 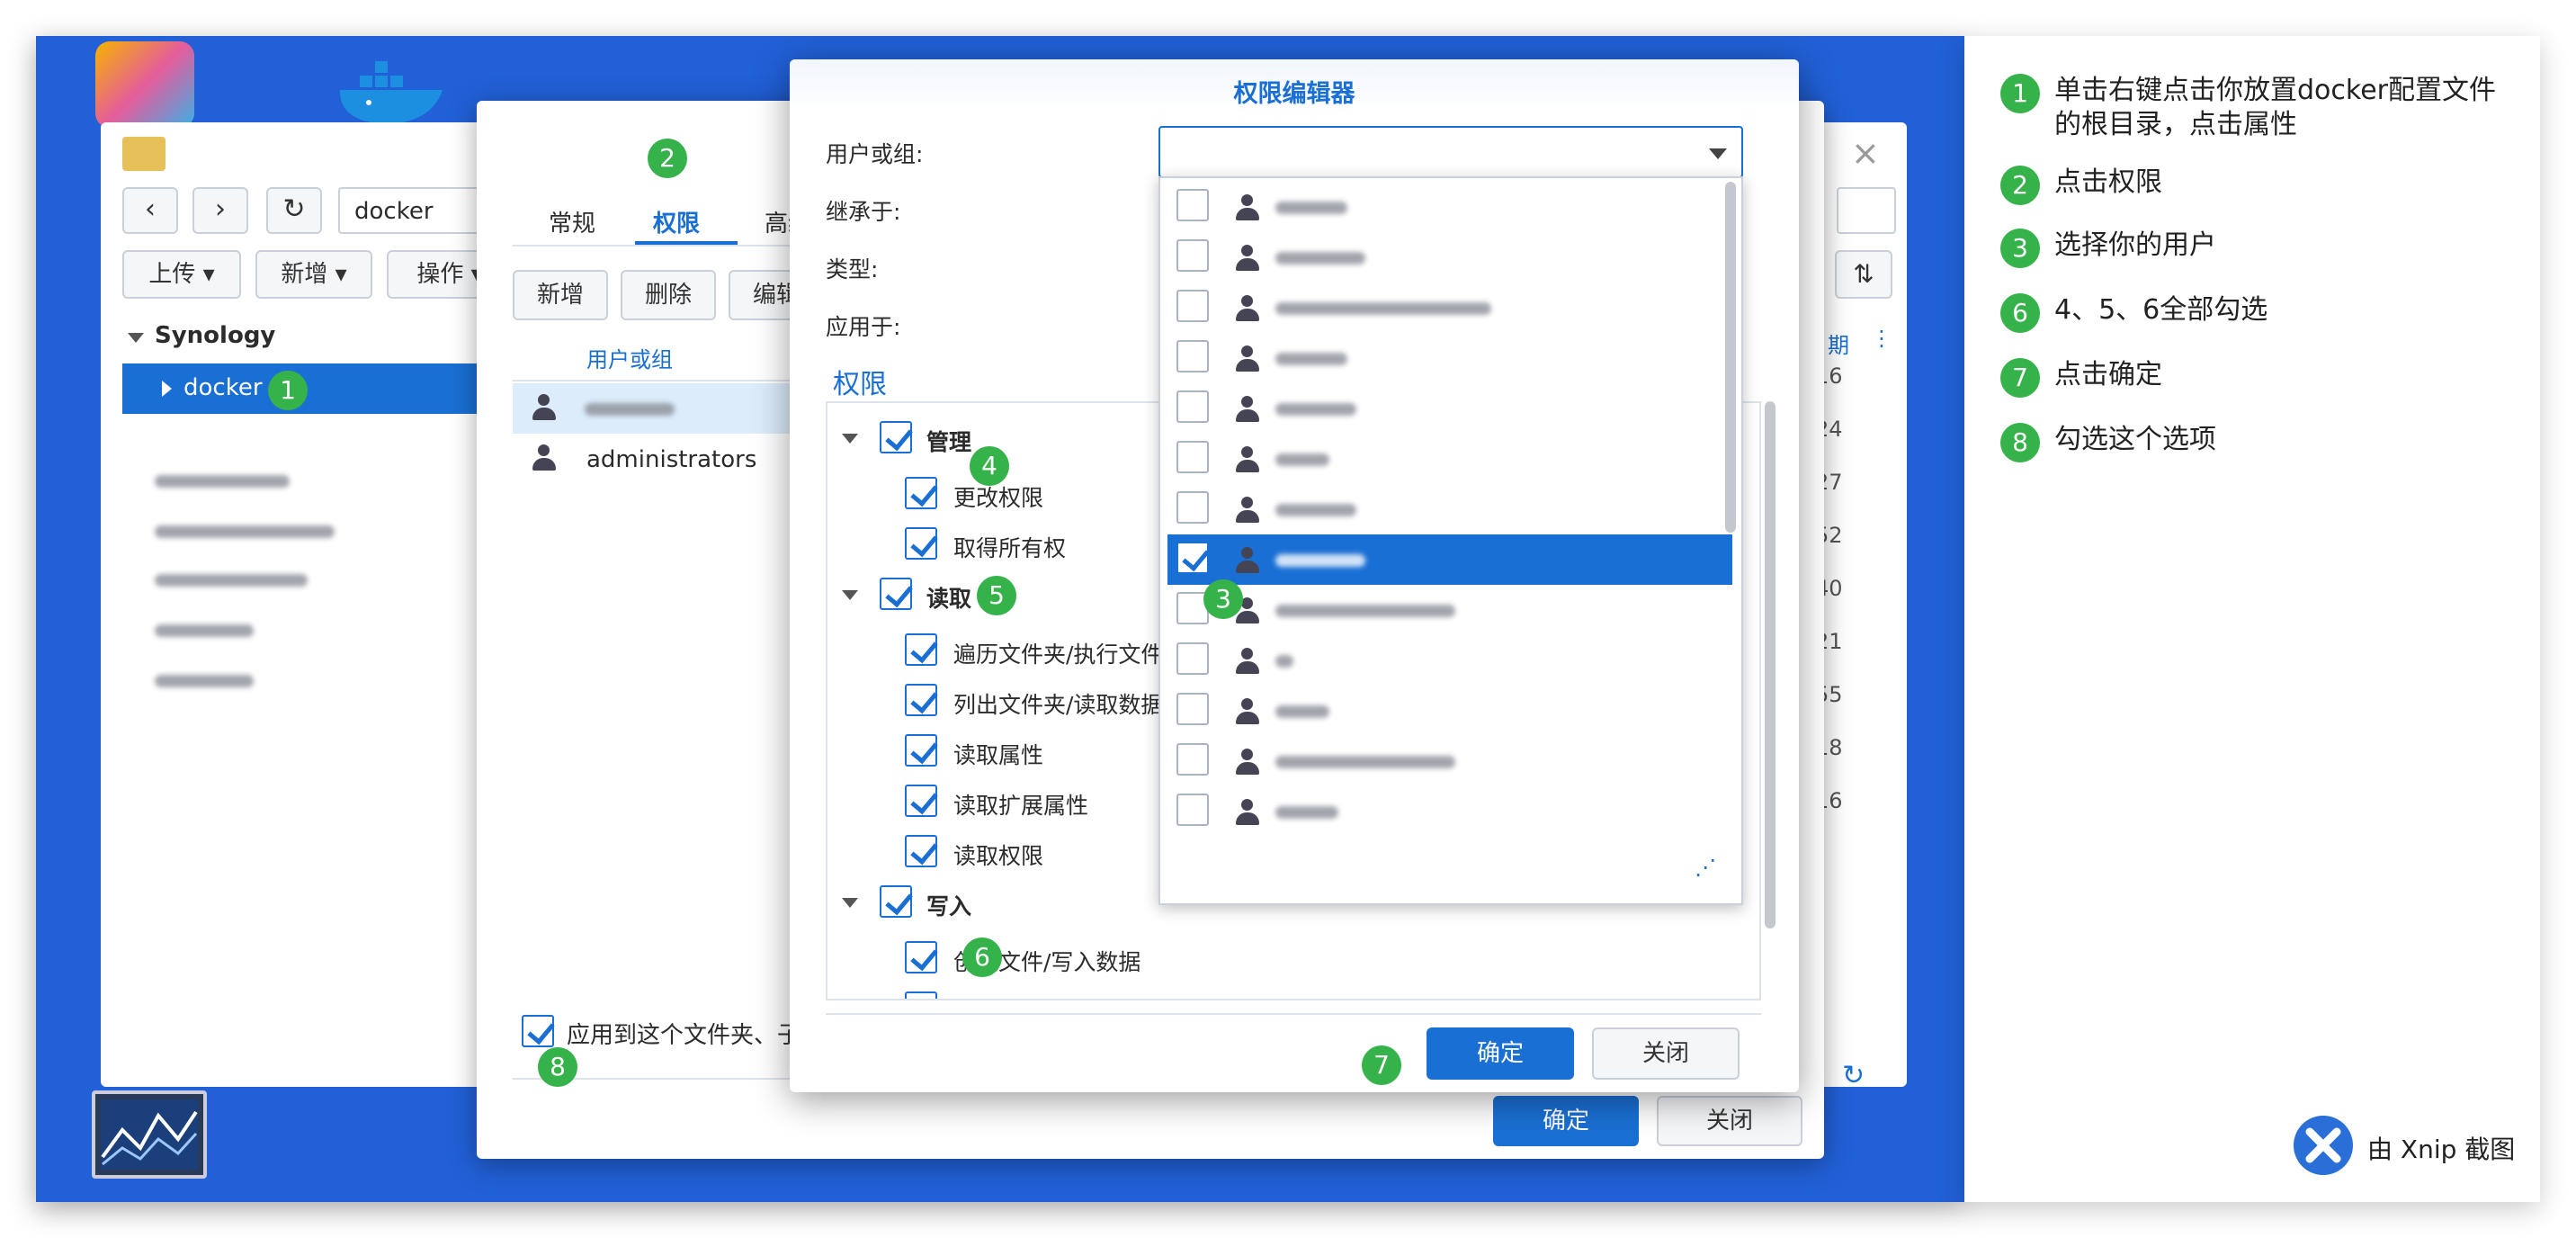 I want to click on permission-label: 创建文件夹/附加数据, so click(x=1058, y=997).